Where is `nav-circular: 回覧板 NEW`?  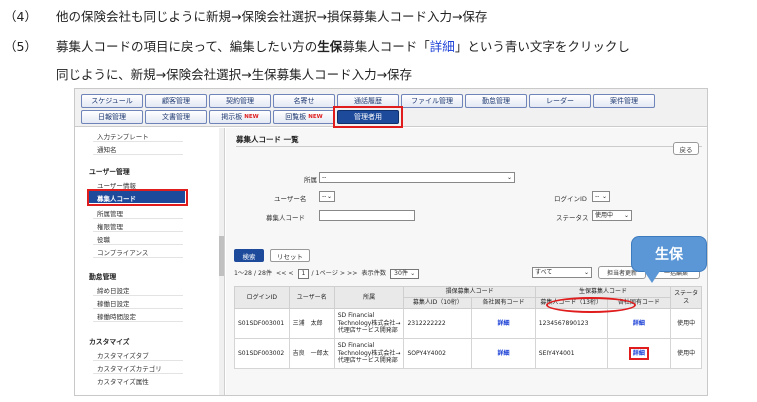 nav-circular: 回覧板 NEW is located at coordinates (304, 117).